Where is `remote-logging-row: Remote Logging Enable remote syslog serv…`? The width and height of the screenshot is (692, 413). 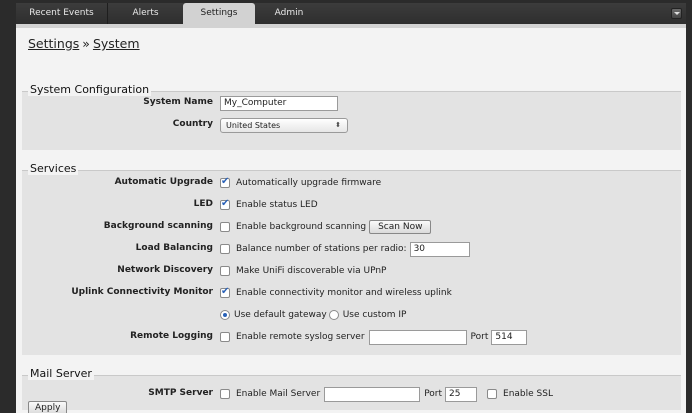
remote-logging-row: Remote Logging Enable remote syslog serv… is located at coordinates (351, 337).